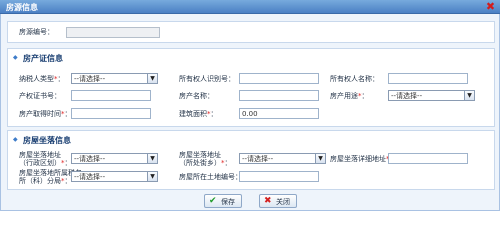  I want to click on detail-address-input, so click(428, 158).